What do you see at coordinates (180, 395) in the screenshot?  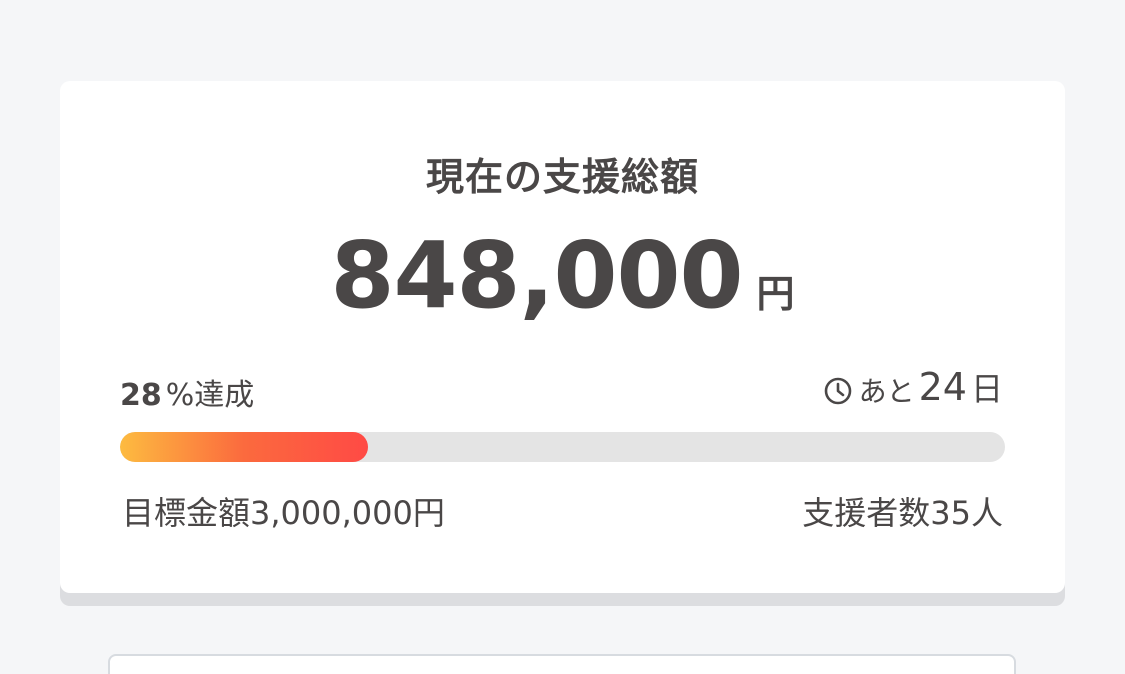 I see `achievement-suffix: %` at bounding box center [180, 395].